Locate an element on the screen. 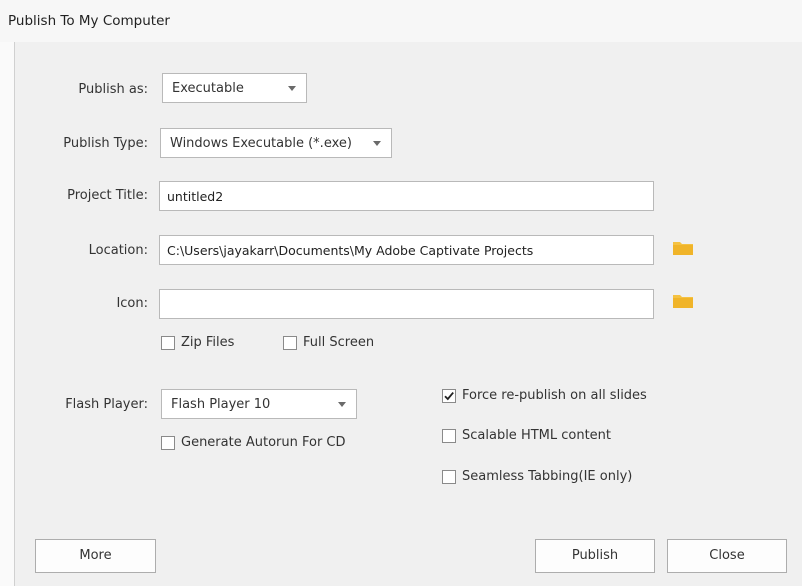 Image resolution: width=802 pixels, height=586 pixels. publish-as-select: Executable is located at coordinates (234, 88).